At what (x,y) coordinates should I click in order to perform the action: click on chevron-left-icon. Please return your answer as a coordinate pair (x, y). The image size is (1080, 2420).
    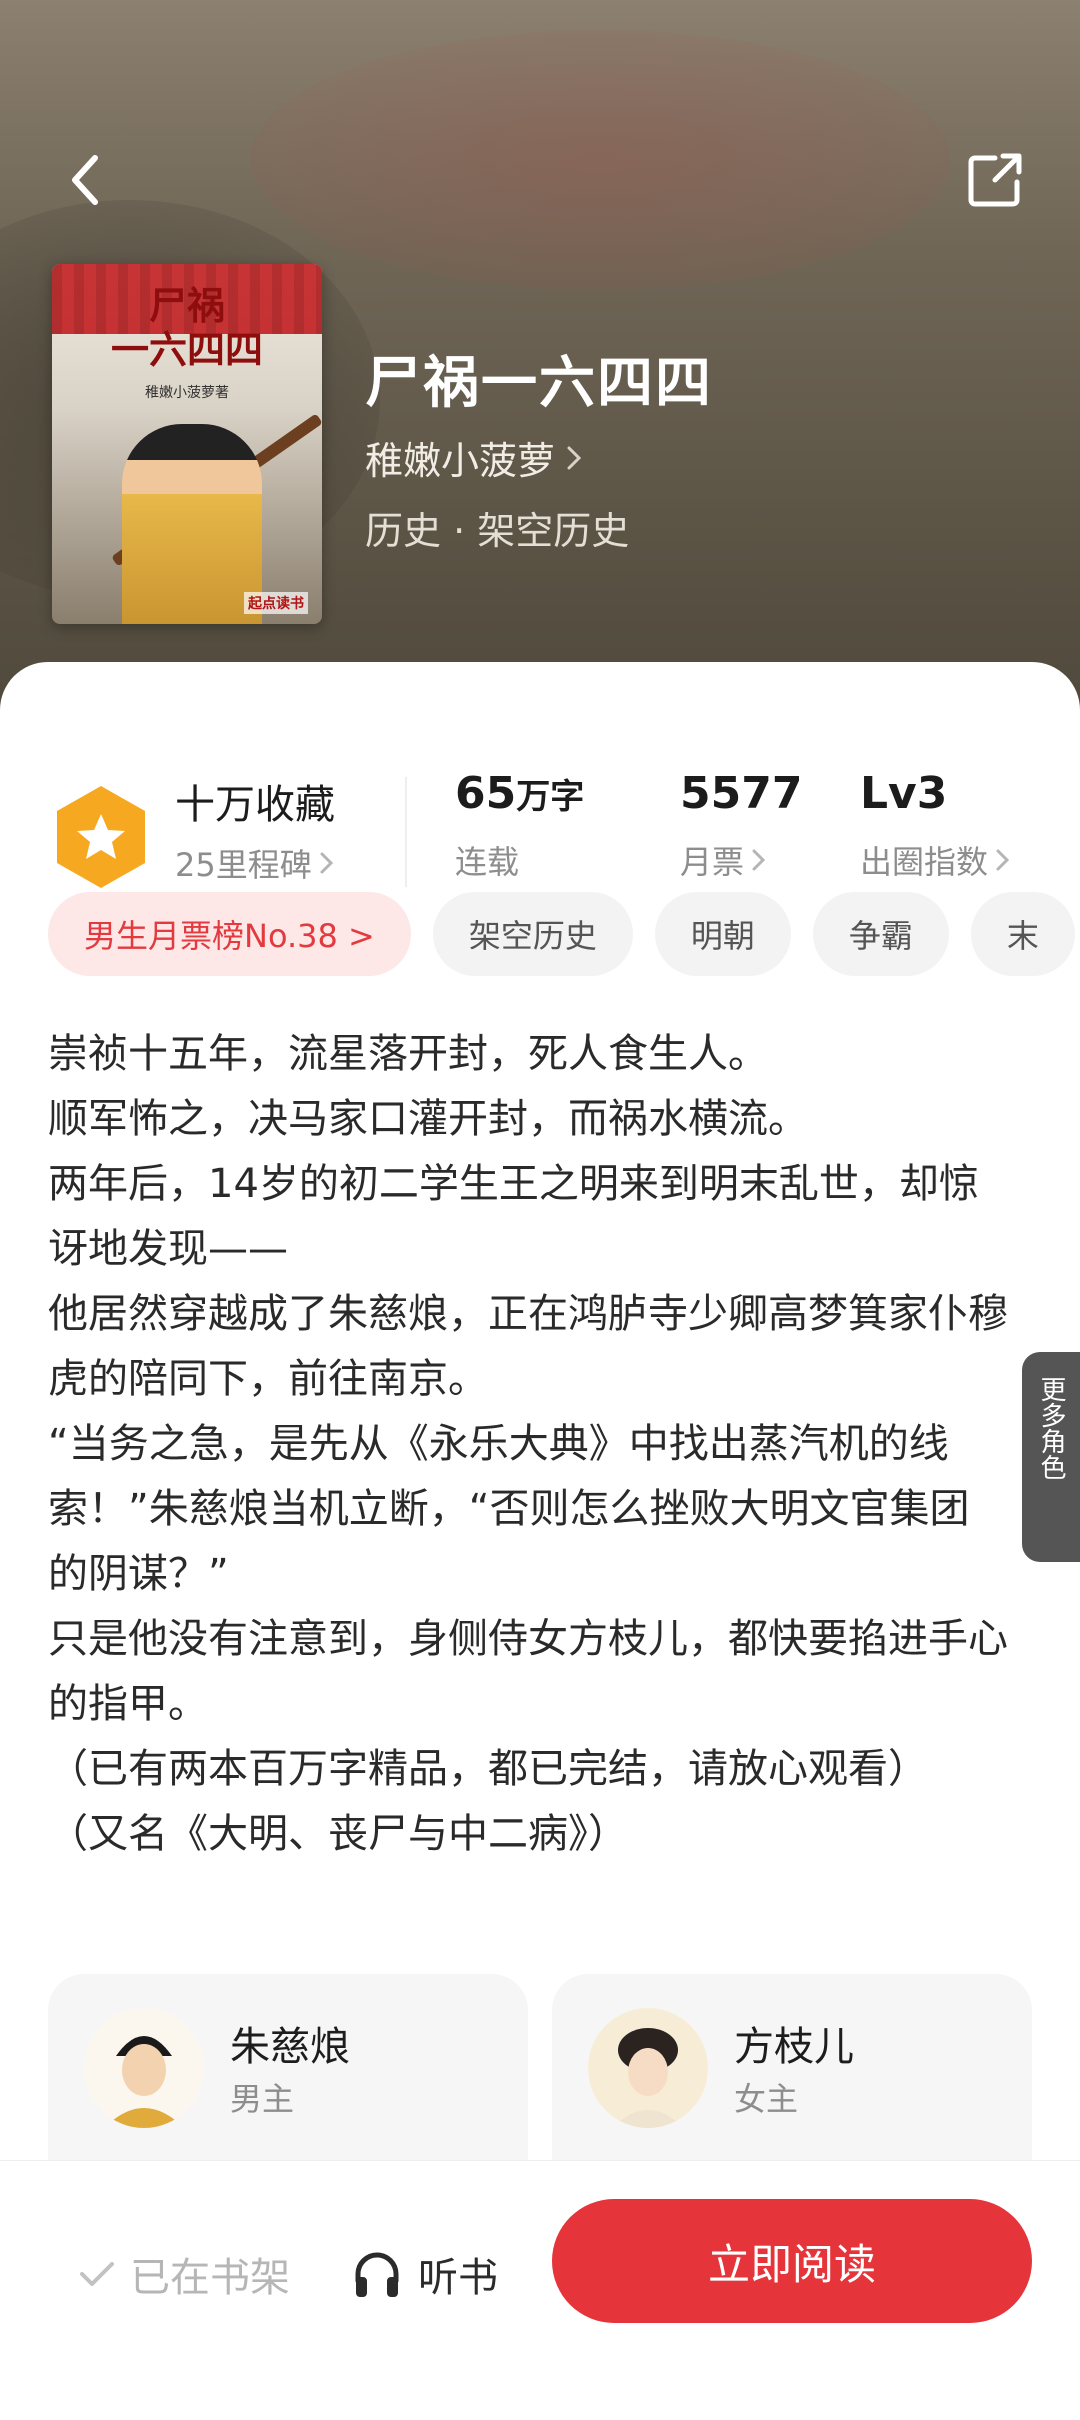
    Looking at the image, I should click on (85, 180).